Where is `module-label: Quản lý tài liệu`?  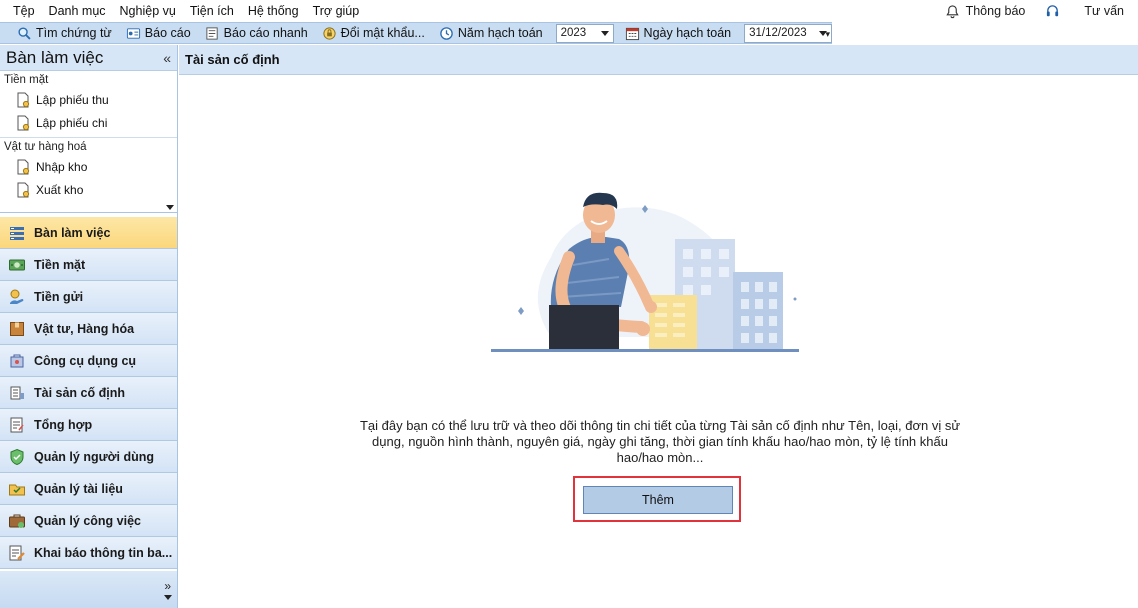
module-label: Quản lý tài liệu is located at coordinates (78, 488).